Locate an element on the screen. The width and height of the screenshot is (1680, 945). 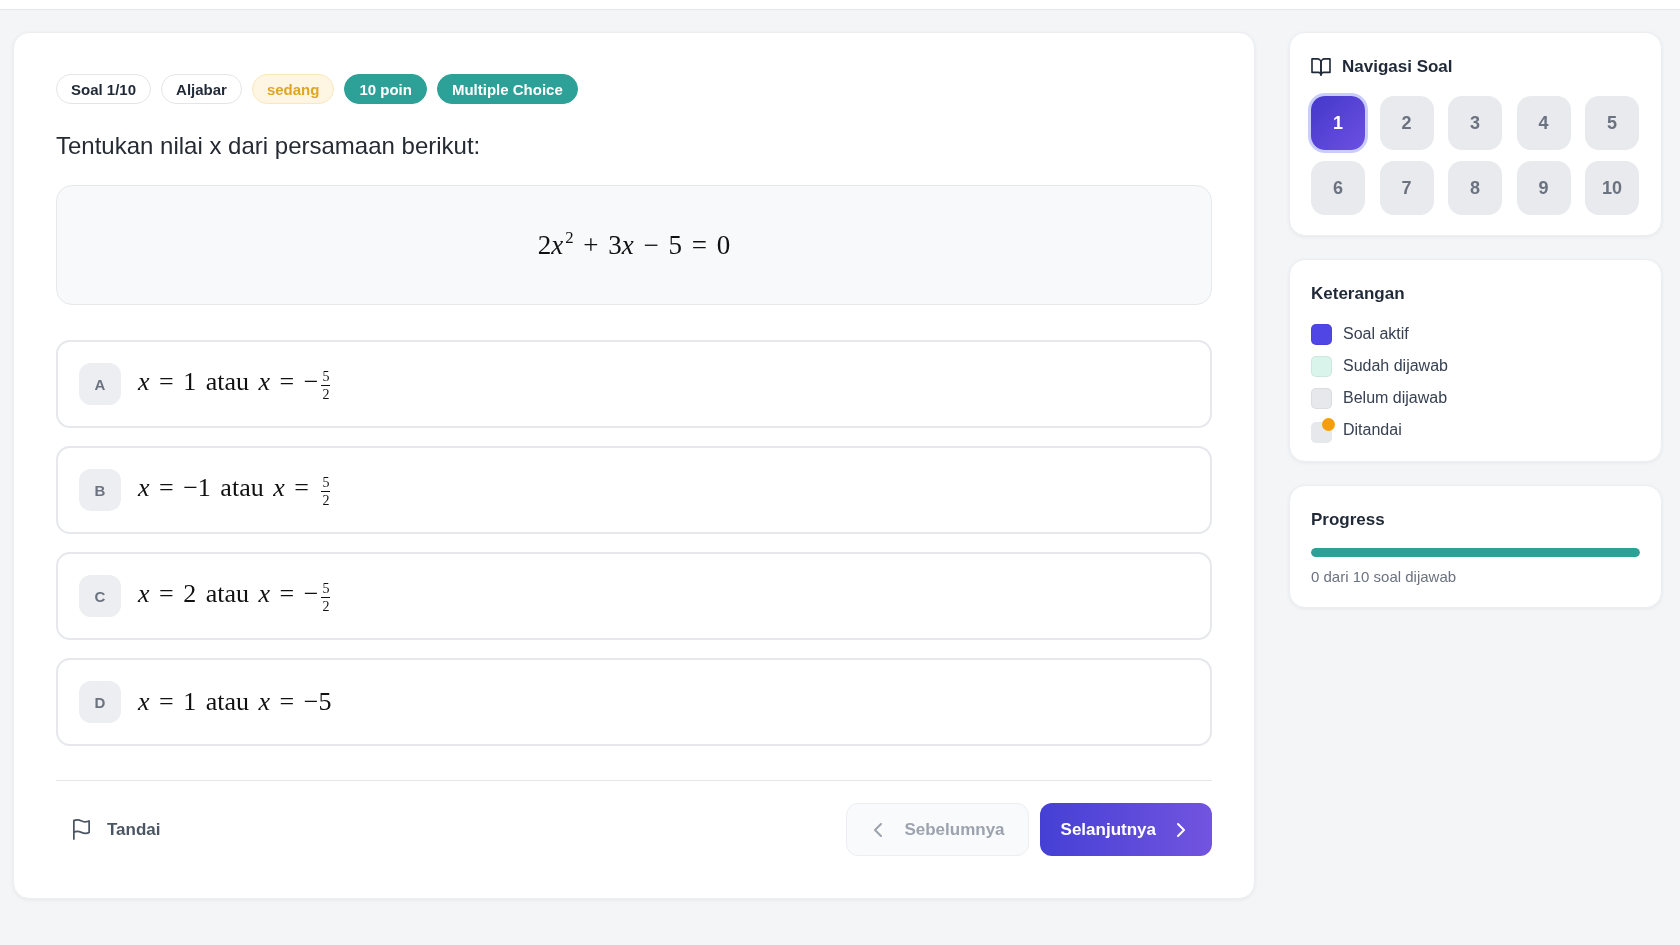
option-letter: A is located at coordinates (100, 384).